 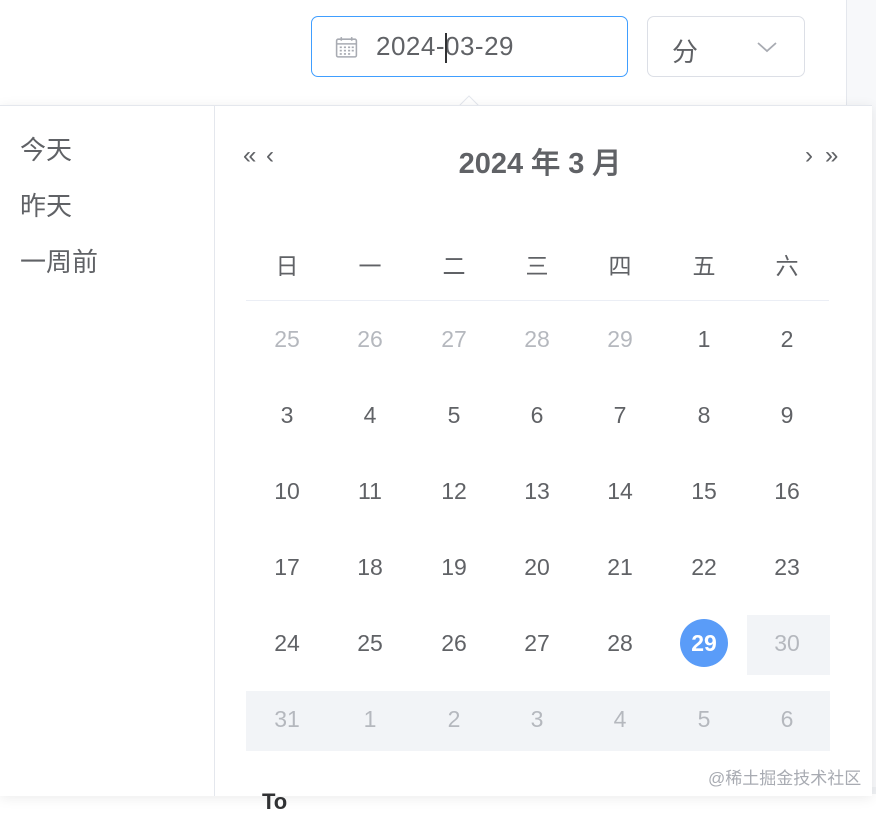 I want to click on day-cell-other-month: 31, so click(x=287, y=719).